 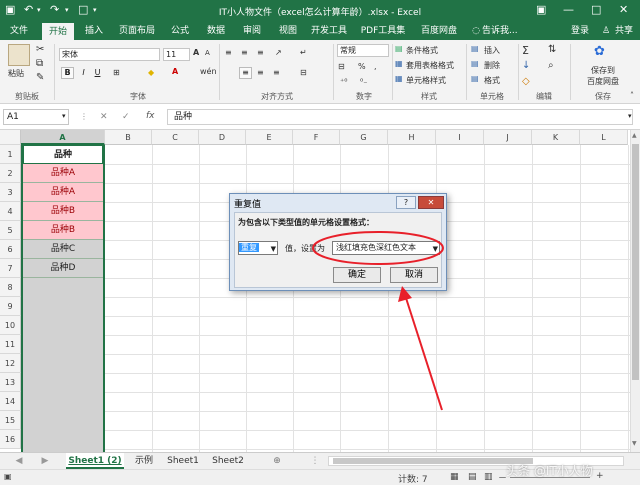 What do you see at coordinates (378, 248) in the screenshot?
I see `annotation-ellipse` at bounding box center [378, 248].